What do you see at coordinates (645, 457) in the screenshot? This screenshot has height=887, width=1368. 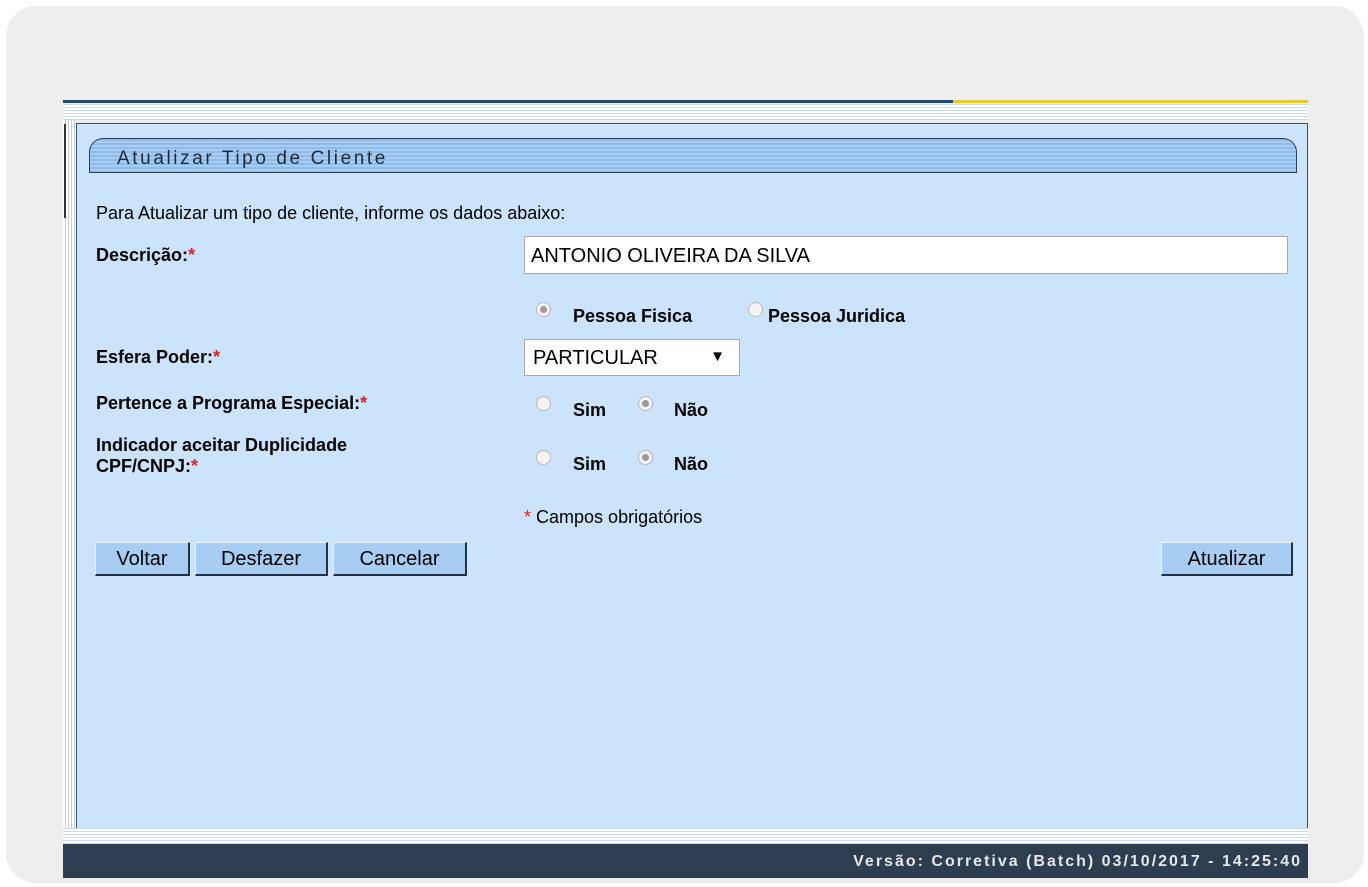 I see `duplicidade-nao-radio` at bounding box center [645, 457].